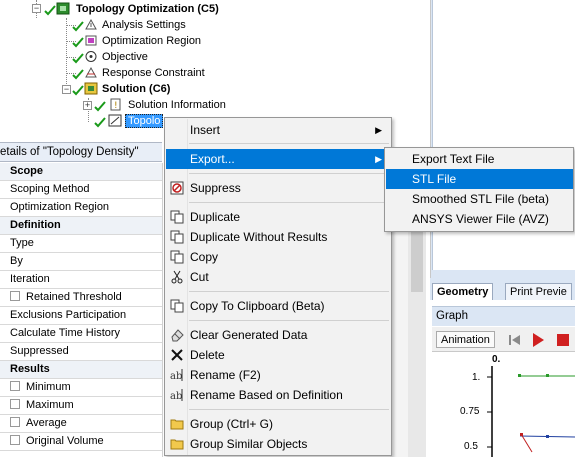  What do you see at coordinates (125, 57) in the screenshot?
I see `tree-node-objective: Objective` at bounding box center [125, 57].